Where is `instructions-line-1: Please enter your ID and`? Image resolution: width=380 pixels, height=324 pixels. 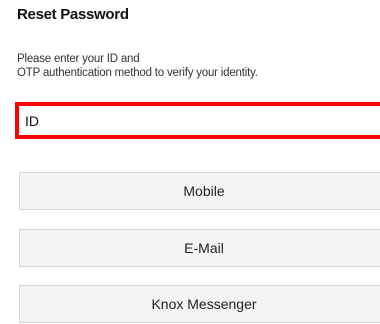
instructions-line-1: Please enter your ID and is located at coordinates (78, 59).